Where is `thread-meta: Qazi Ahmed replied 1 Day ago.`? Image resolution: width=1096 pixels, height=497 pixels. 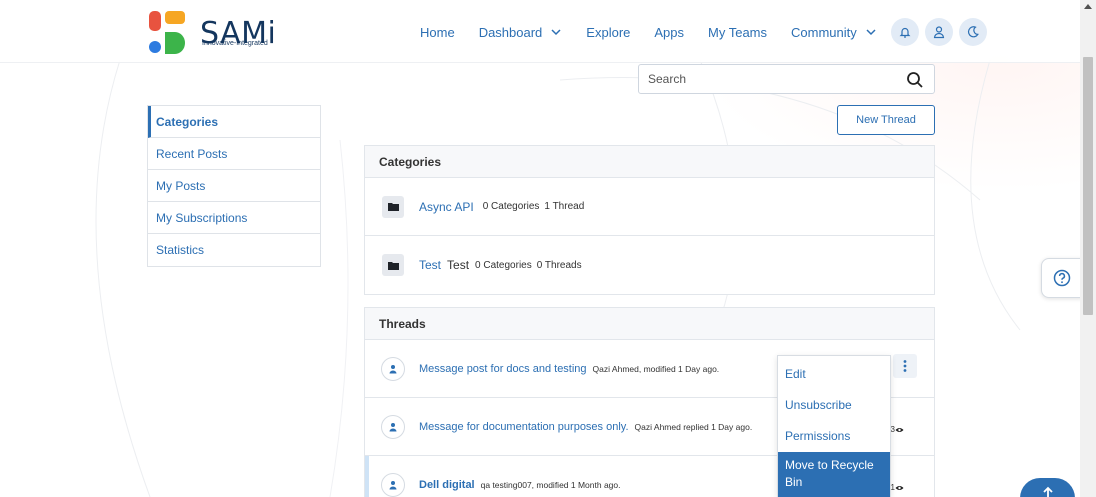
thread-meta: Qazi Ahmed replied 1 Day ago. is located at coordinates (693, 426).